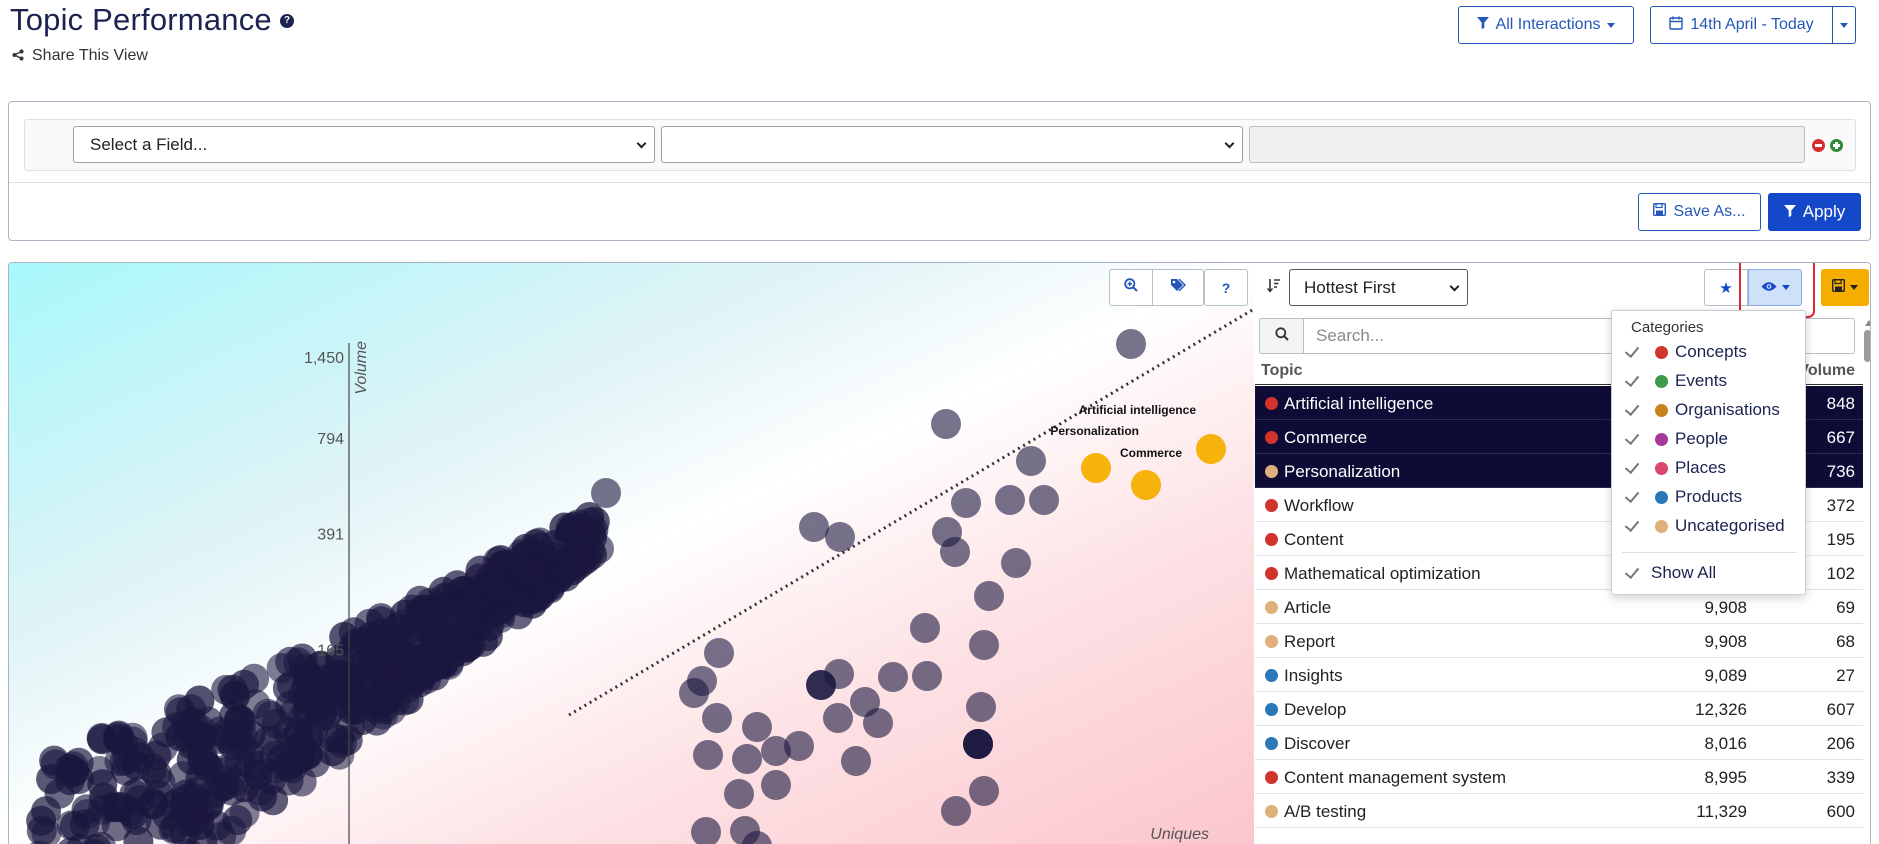  I want to click on category-option-label: People, so click(1701, 438).